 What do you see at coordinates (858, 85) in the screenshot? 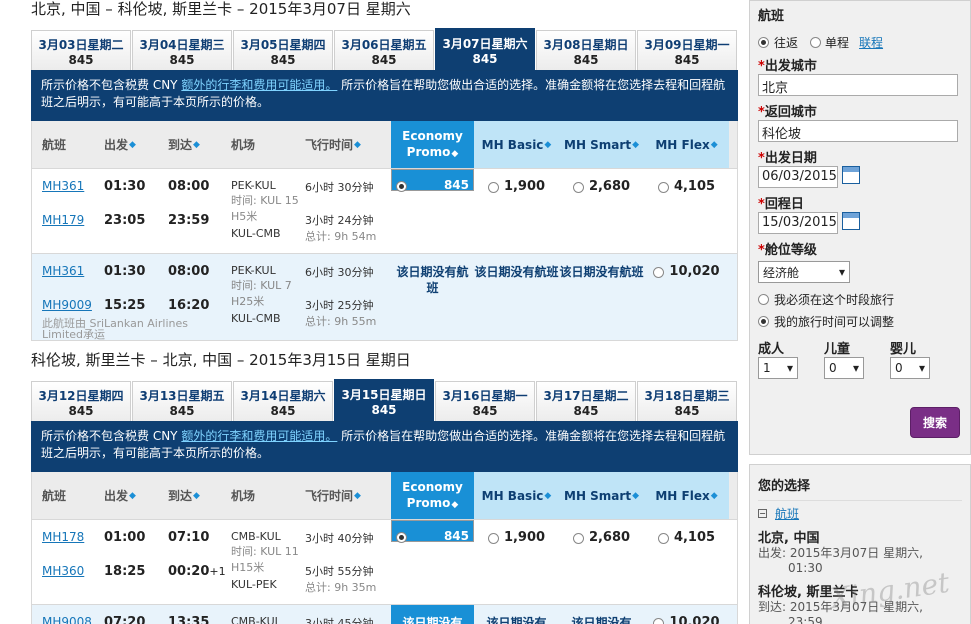
I see `origin-city-input: 北京` at bounding box center [858, 85].